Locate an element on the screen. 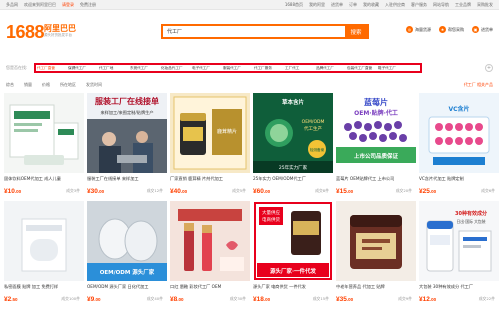  product-sold: 成交9件 is located at coordinates (405, 298).